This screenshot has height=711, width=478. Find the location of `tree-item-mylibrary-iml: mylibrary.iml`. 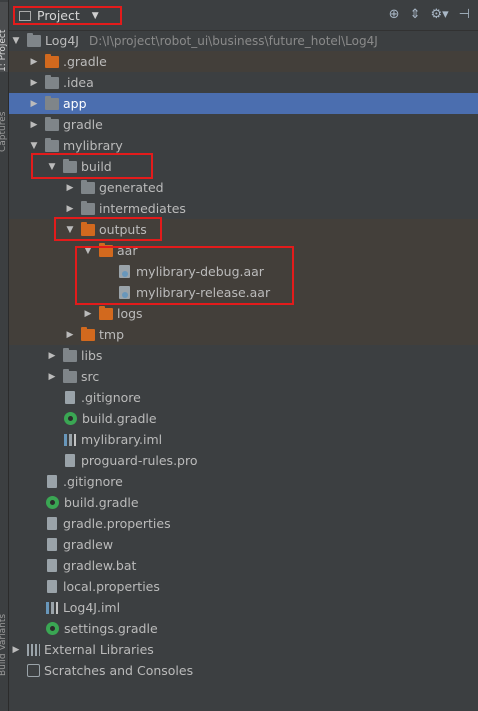

tree-item-mylibrary-iml: mylibrary.iml is located at coordinates (243, 439).